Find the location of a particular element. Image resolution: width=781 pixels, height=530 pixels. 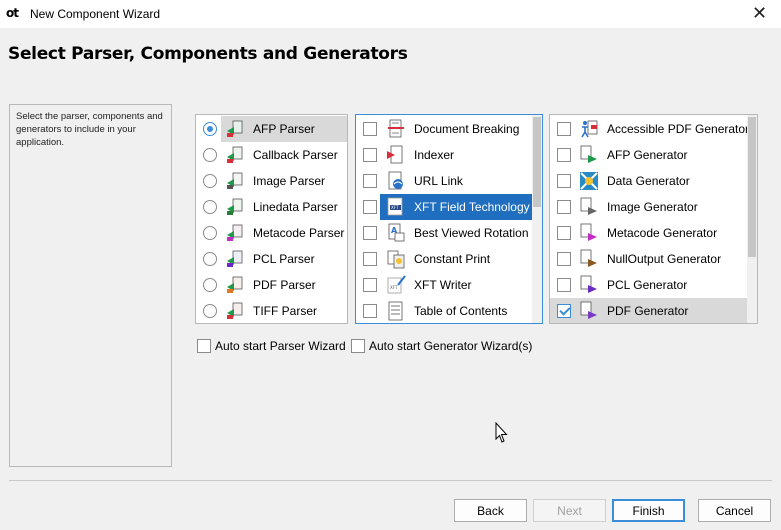

tiff-parser-icon is located at coordinates (235, 311).